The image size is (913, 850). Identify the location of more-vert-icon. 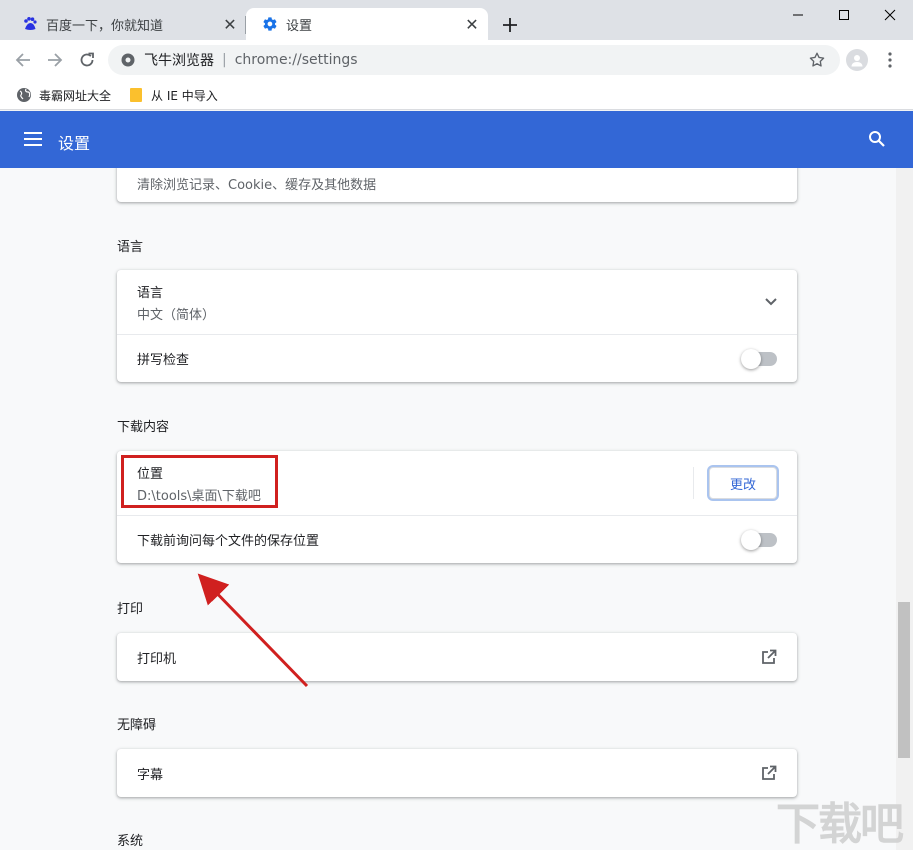
(890, 60).